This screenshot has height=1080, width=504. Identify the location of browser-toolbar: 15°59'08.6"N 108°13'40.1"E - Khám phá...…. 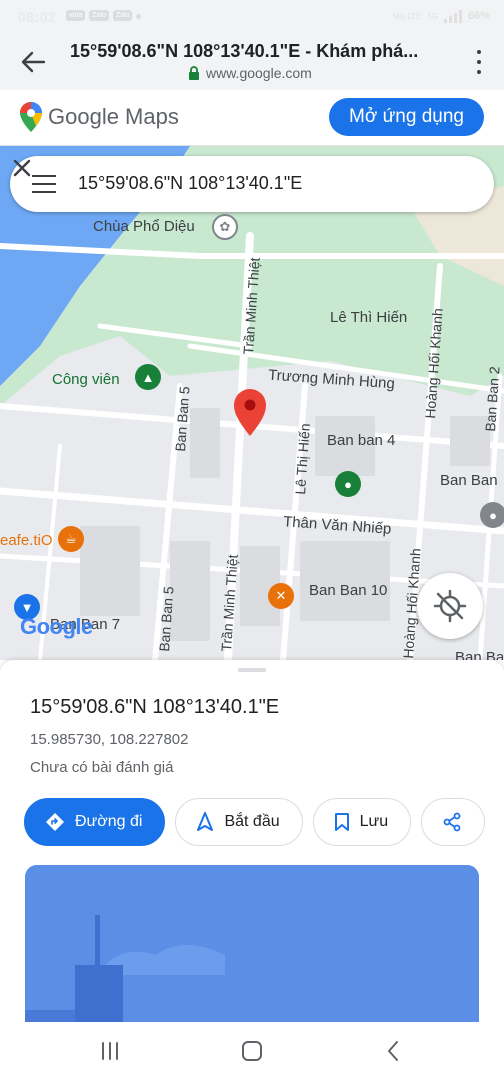
(252, 62).